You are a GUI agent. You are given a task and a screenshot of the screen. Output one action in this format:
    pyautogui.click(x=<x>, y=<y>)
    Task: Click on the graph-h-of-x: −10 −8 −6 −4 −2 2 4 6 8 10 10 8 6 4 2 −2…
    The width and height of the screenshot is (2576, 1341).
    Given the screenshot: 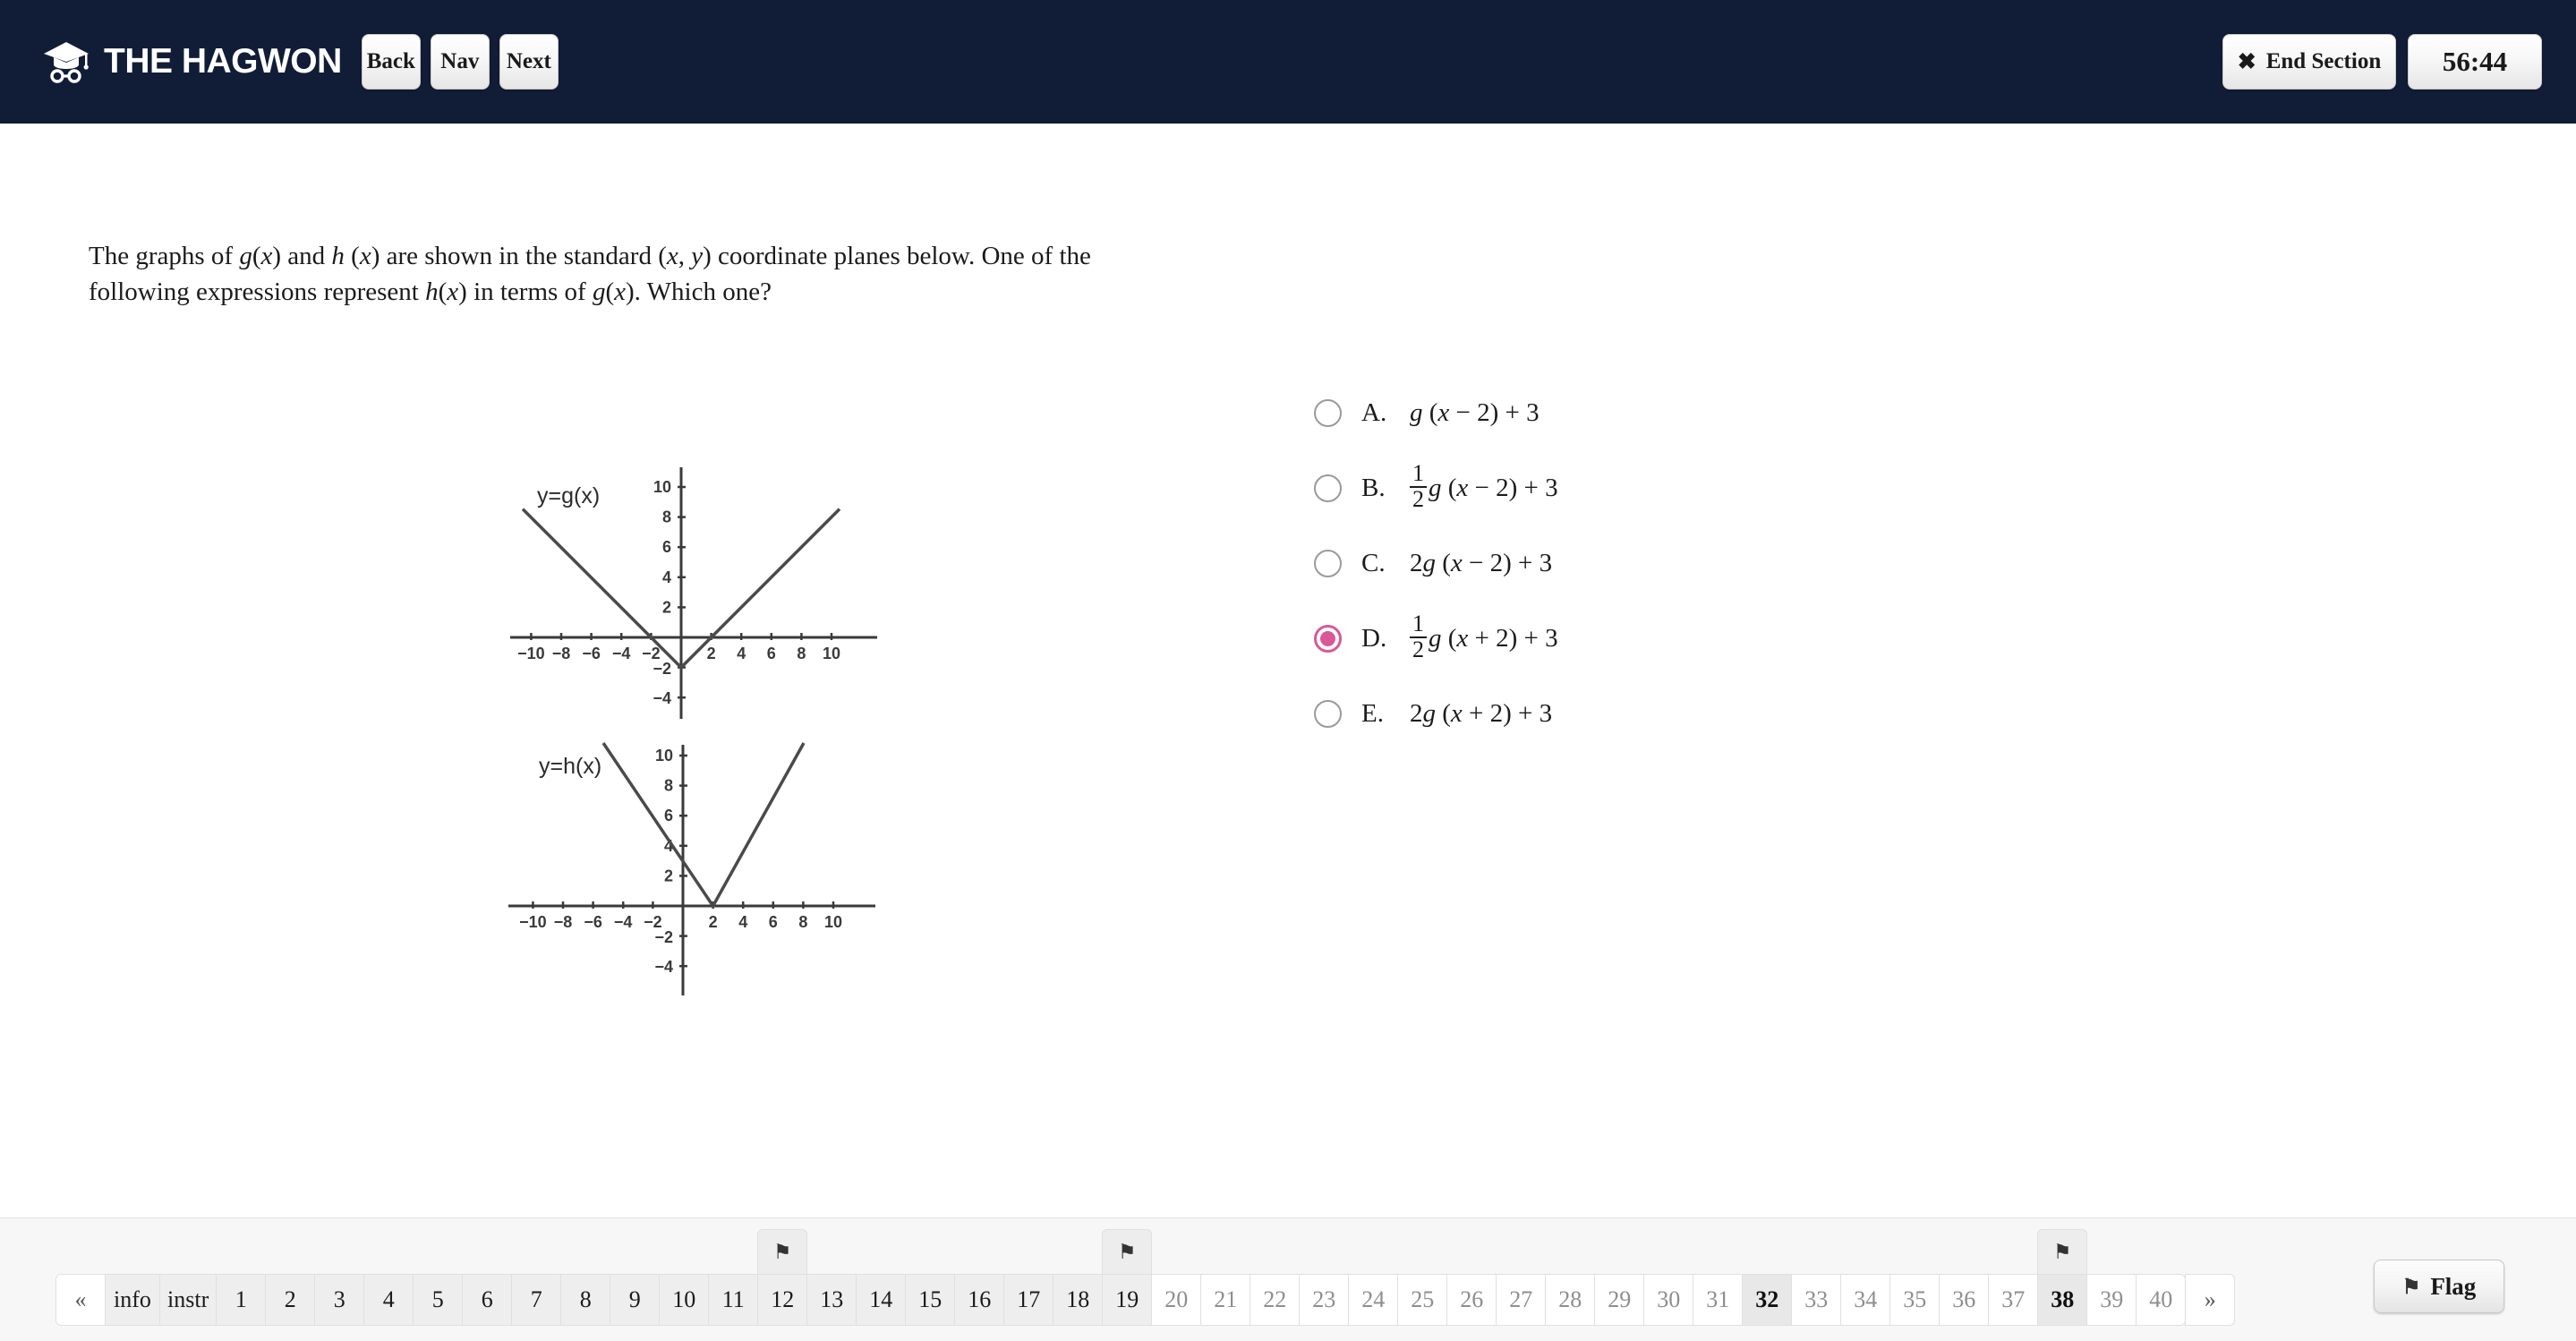 What is the action you would take?
    pyautogui.click(x=691, y=868)
    